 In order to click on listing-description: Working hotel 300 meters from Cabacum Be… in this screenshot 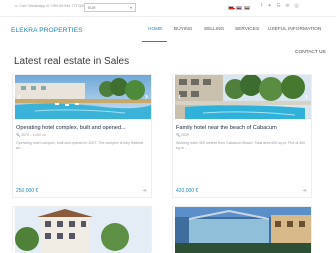, I will do `click(241, 145)`.